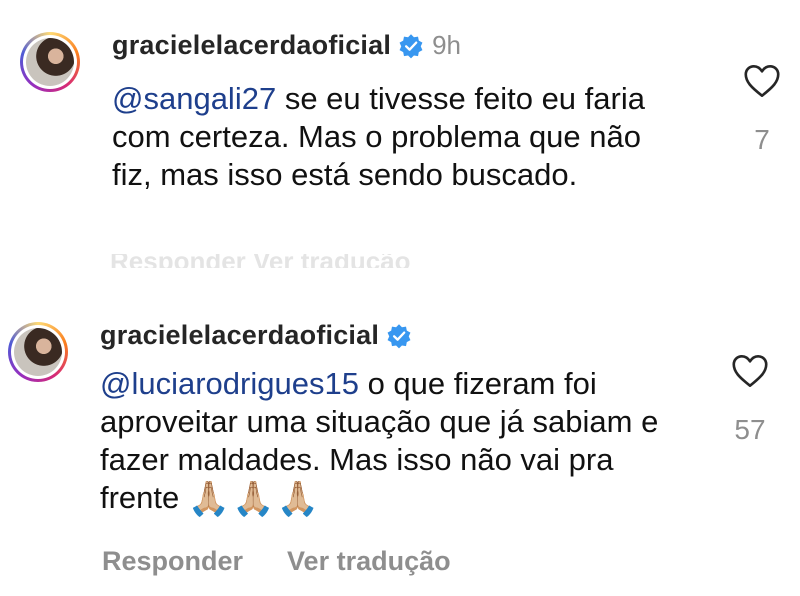 The width and height of the screenshot is (800, 596). Describe the element at coordinates (229, 383) in the screenshot. I see `mention-link: @luciarodrigues15` at that location.